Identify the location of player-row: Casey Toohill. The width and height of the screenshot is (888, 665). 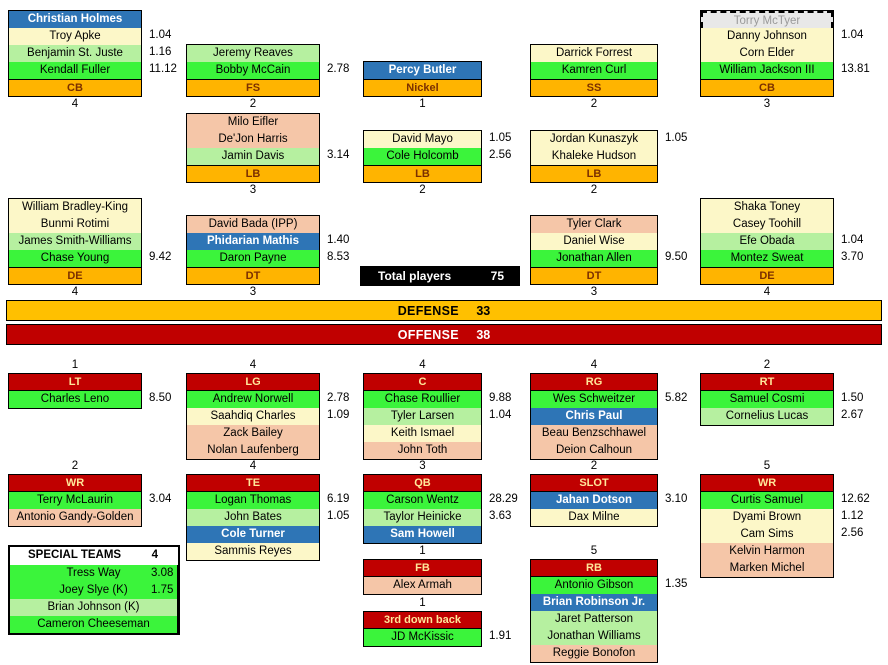
(767, 224).